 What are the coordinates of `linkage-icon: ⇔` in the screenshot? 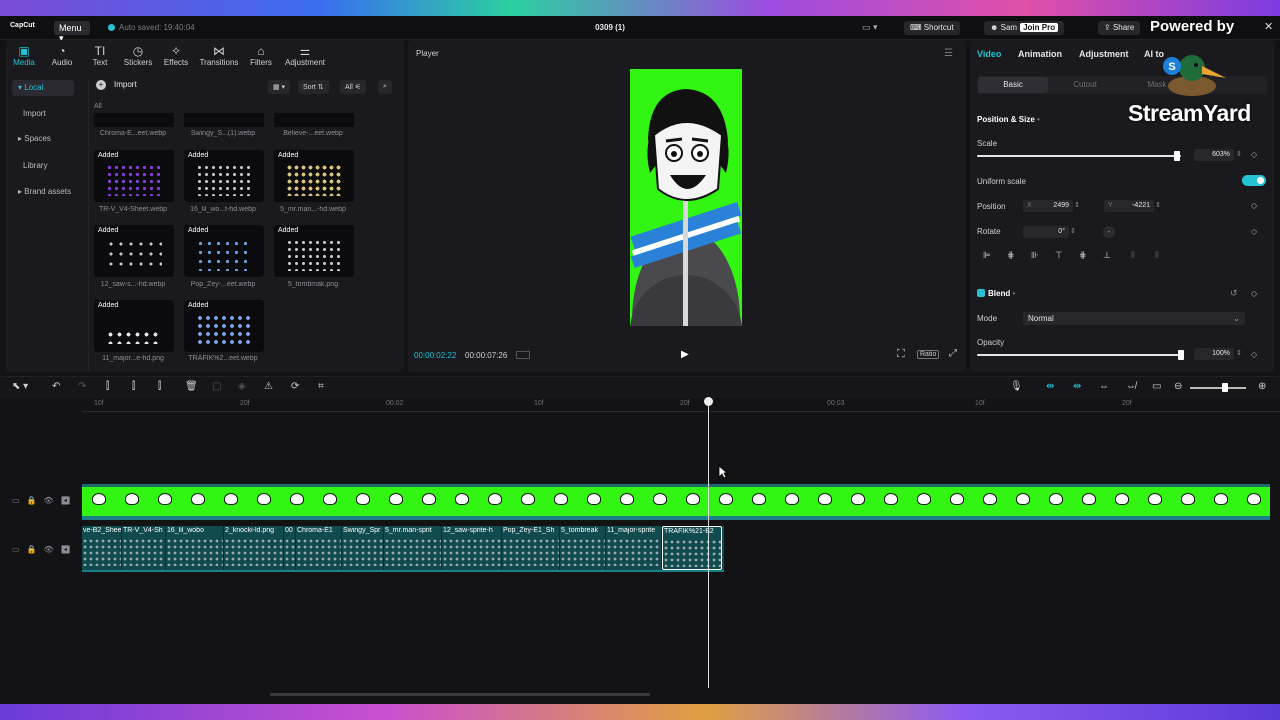 It's located at (1104, 386).